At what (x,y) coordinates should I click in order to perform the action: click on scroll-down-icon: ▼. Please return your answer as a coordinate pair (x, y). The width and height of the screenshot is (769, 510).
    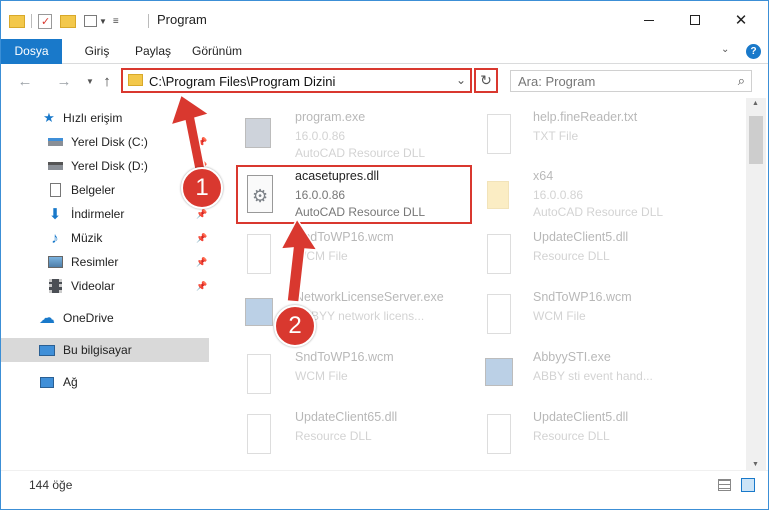
    Looking at the image, I should click on (755, 464).